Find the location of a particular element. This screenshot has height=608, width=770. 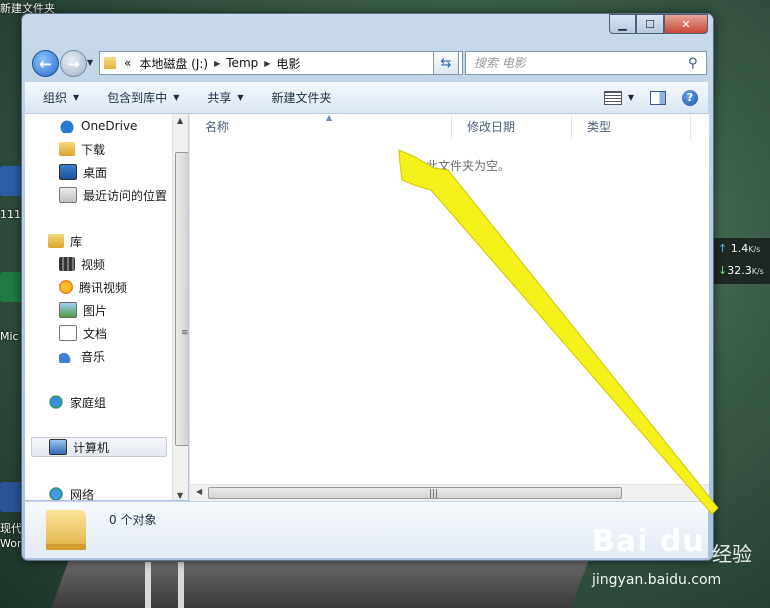

road-background is located at coordinates (320, 584).